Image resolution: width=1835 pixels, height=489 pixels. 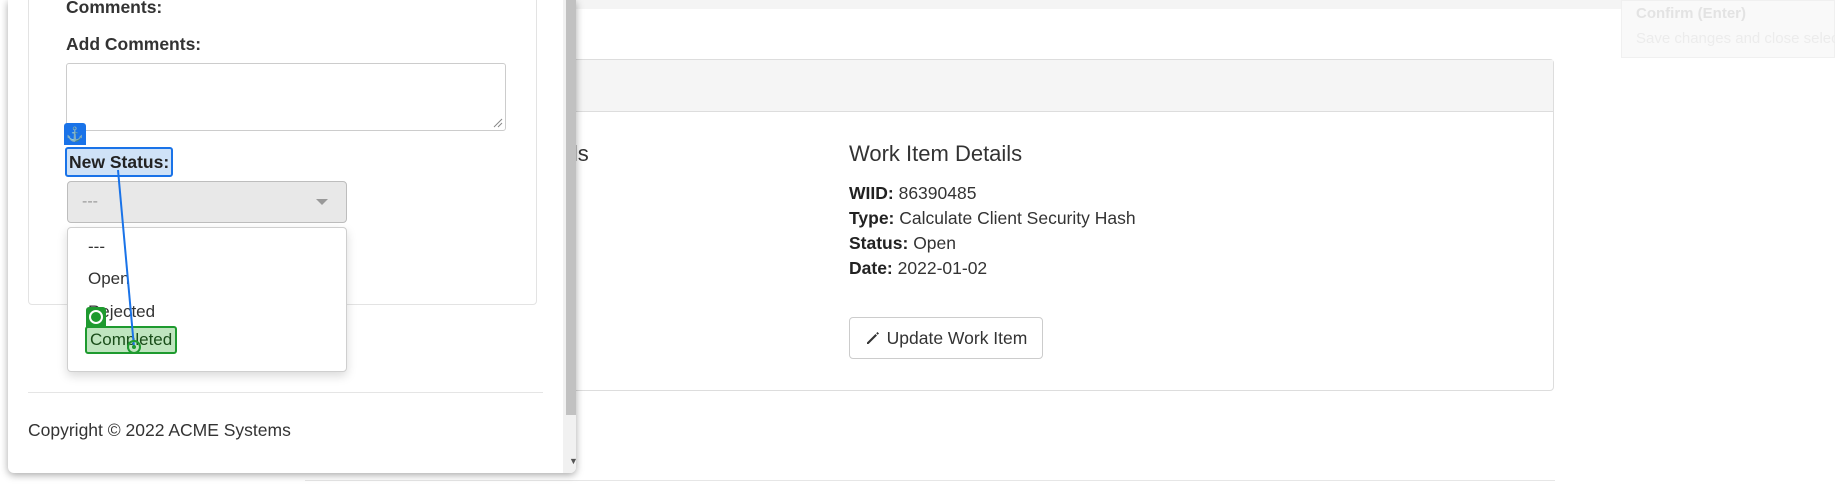 I want to click on top-strip, so click(x=1135, y=4).